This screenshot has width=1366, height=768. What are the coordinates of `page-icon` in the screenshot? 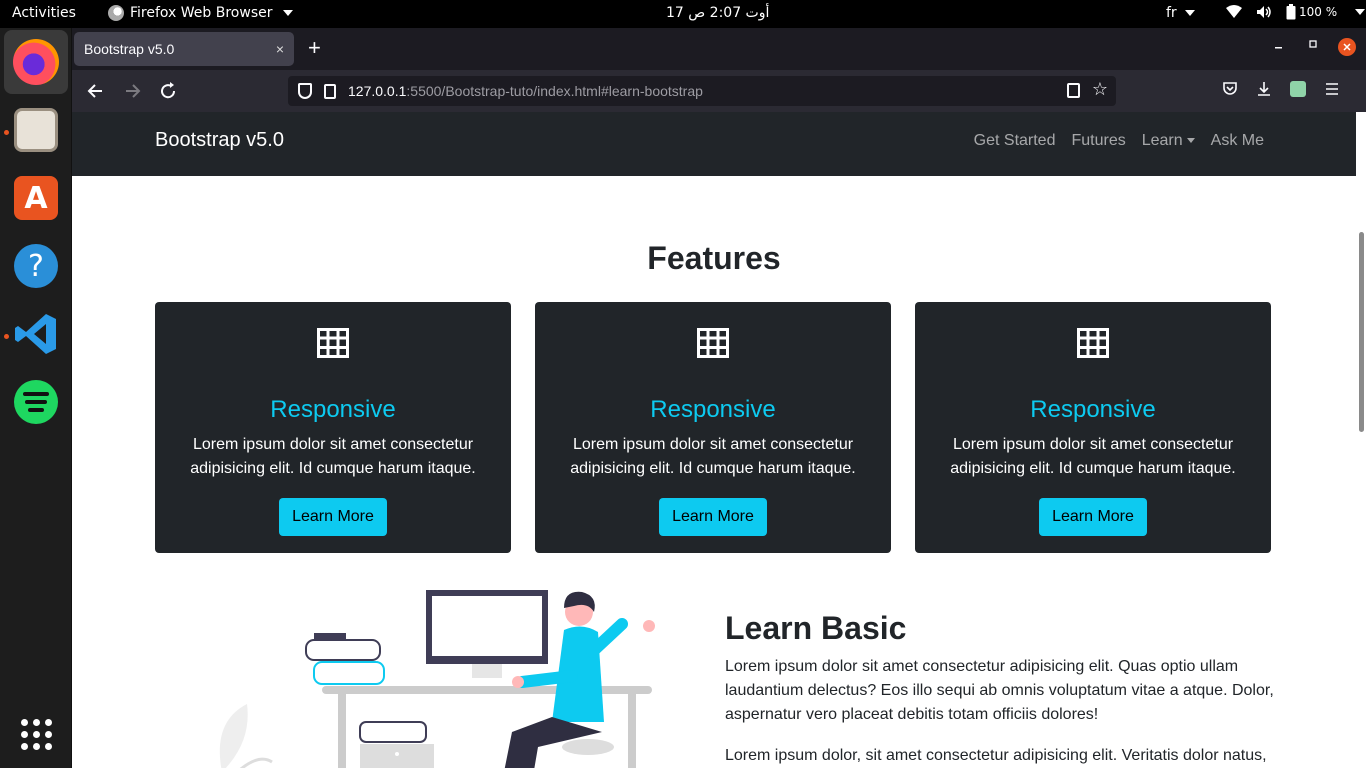 It's located at (330, 91).